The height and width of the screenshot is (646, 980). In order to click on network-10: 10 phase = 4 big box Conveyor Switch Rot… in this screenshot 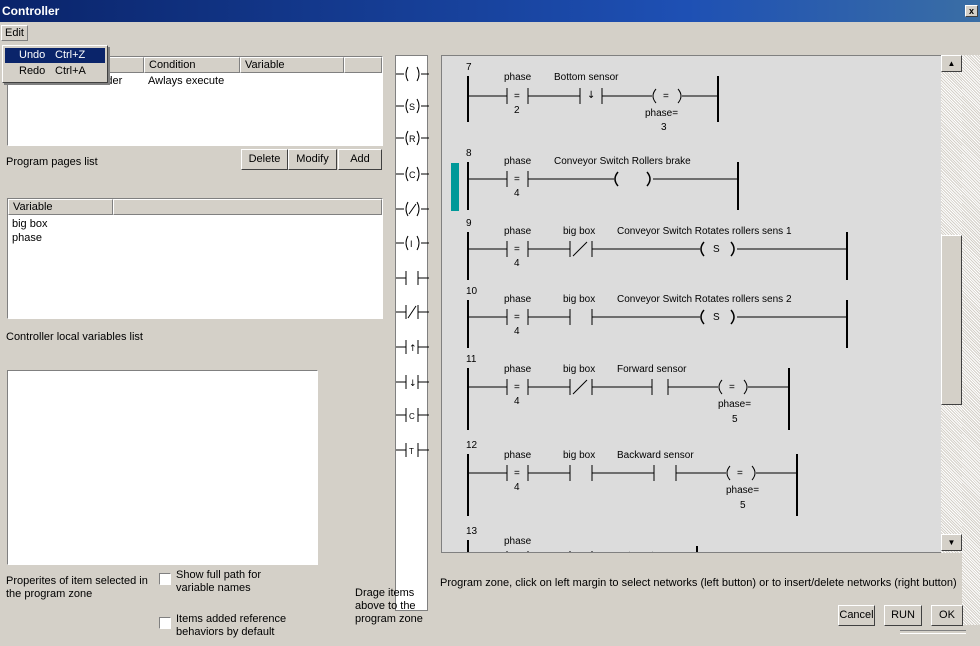, I will do `click(692, 321)`.